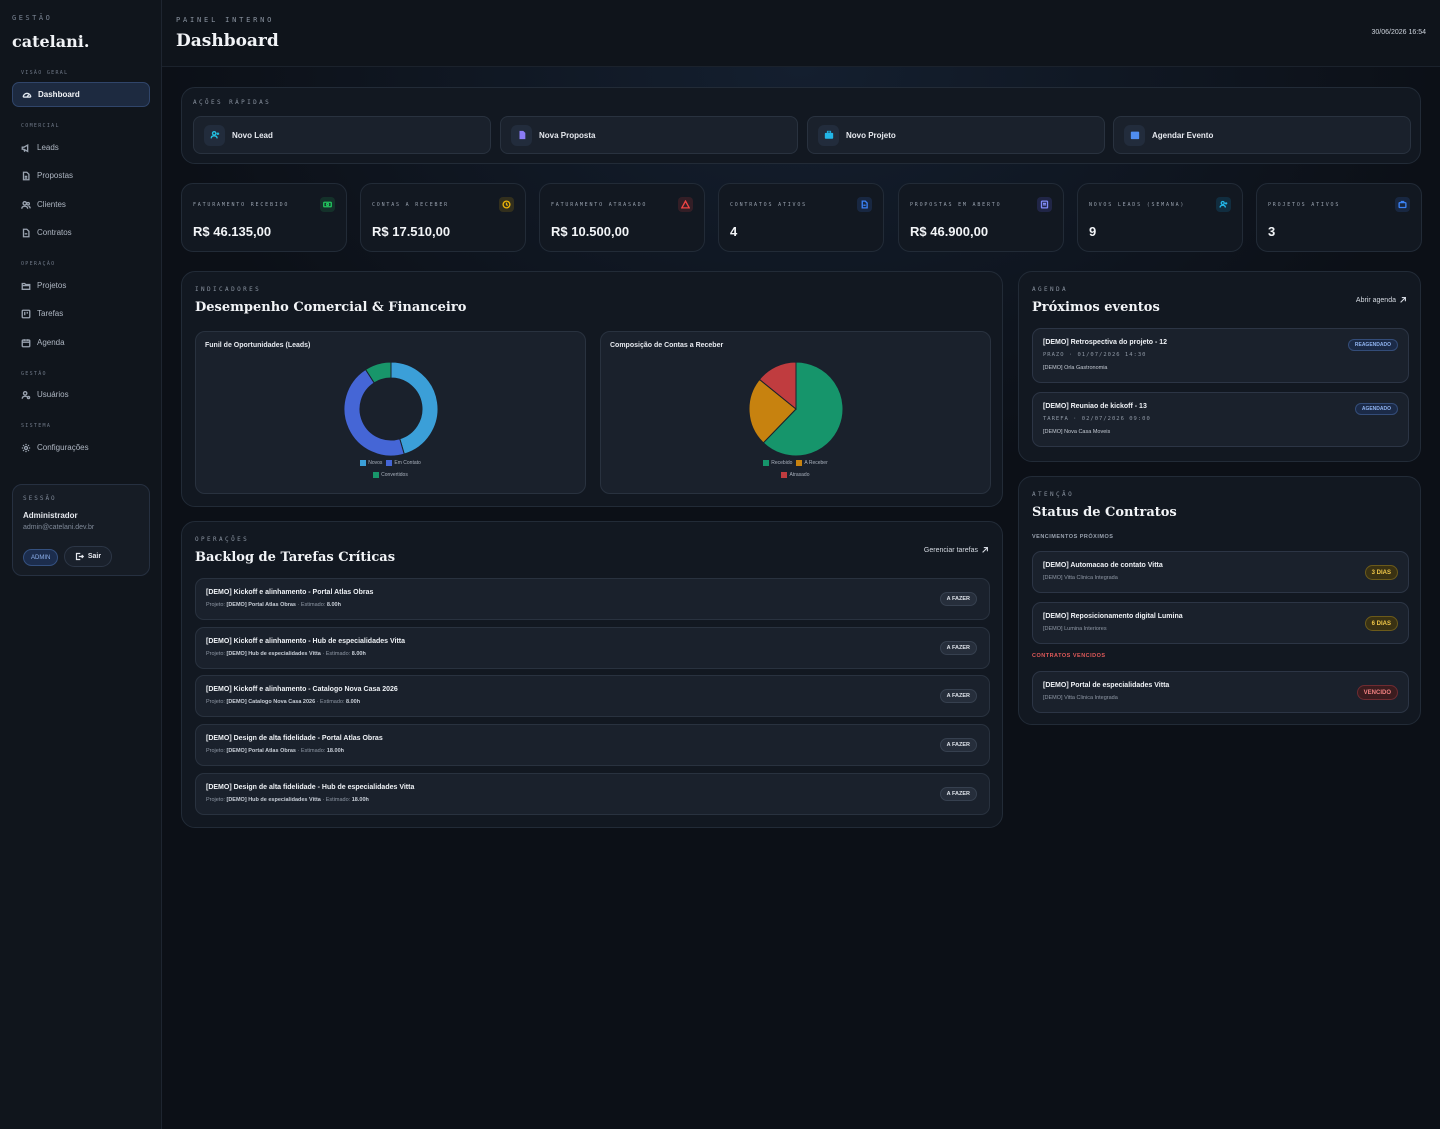 The width and height of the screenshot is (1440, 1129). What do you see at coordinates (796, 409) in the screenshot?
I see `receivables-pie` at bounding box center [796, 409].